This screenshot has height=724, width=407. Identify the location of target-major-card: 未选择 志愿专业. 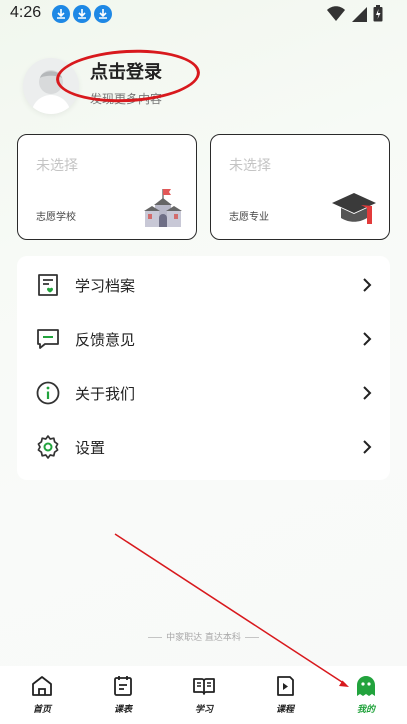
(300, 187).